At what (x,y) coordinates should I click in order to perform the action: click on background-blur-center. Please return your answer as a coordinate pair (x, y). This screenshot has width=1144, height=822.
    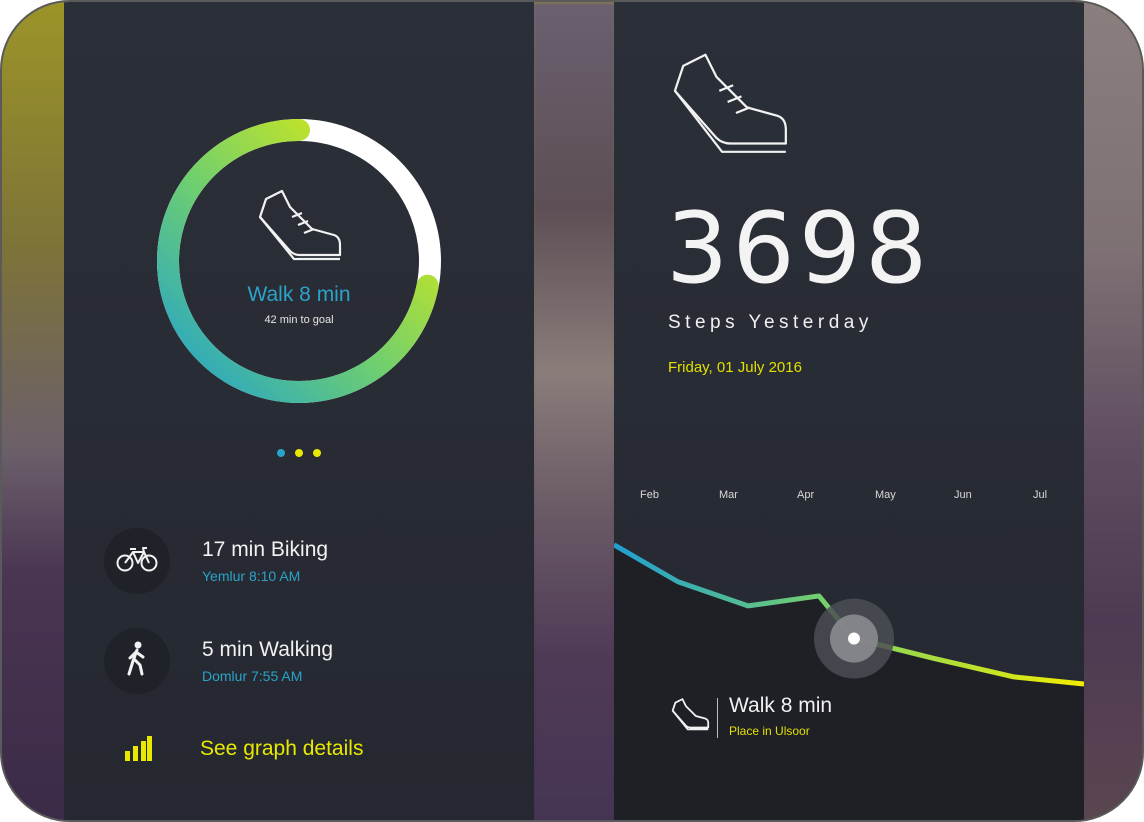
    Looking at the image, I should click on (574, 411).